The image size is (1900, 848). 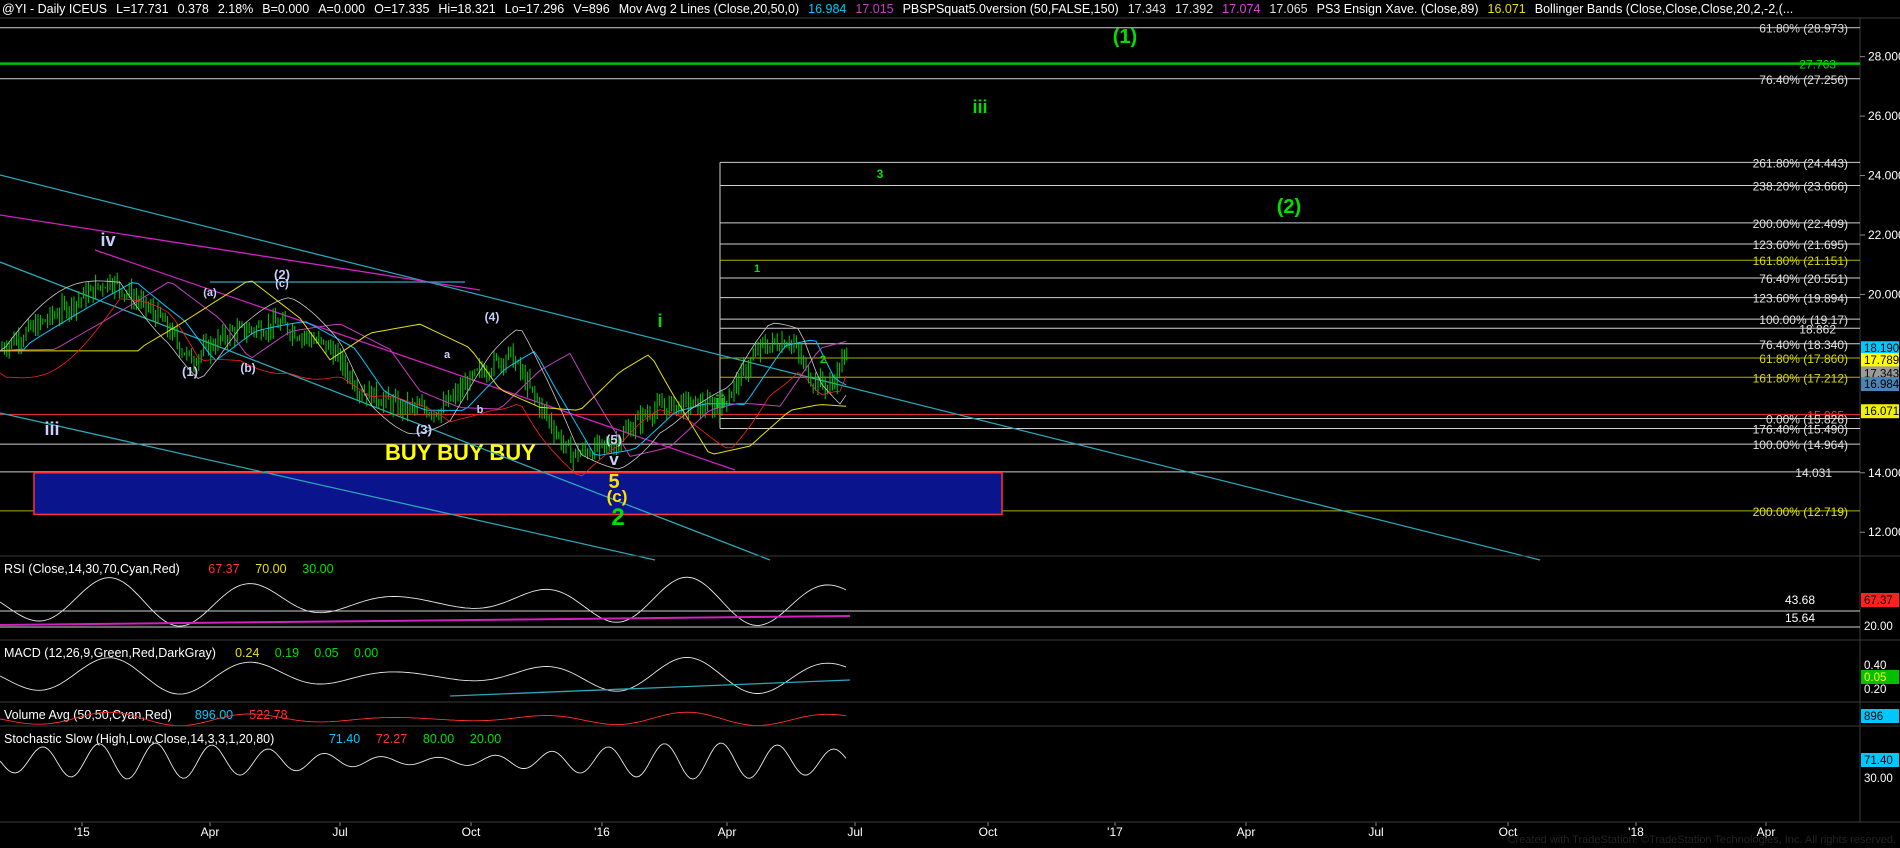 What do you see at coordinates (1803, 345) in the screenshot?
I see `fib-level-label: 76.40% (18.340)` at bounding box center [1803, 345].